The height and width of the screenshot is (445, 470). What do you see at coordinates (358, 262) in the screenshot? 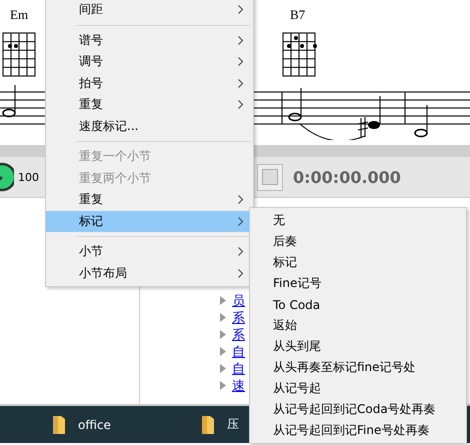
I see `menu-item: 标记` at bounding box center [358, 262].